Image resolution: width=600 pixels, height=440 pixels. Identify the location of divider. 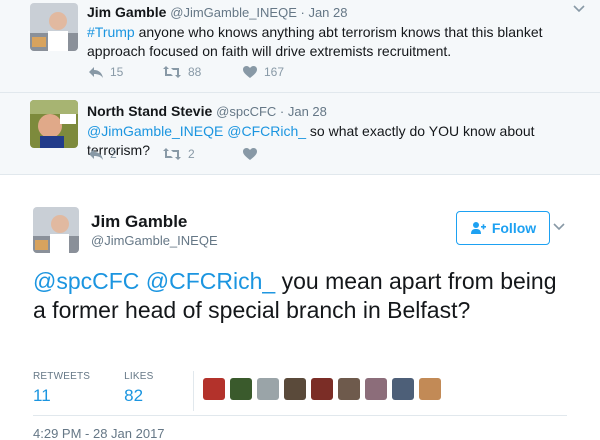
(300, 415).